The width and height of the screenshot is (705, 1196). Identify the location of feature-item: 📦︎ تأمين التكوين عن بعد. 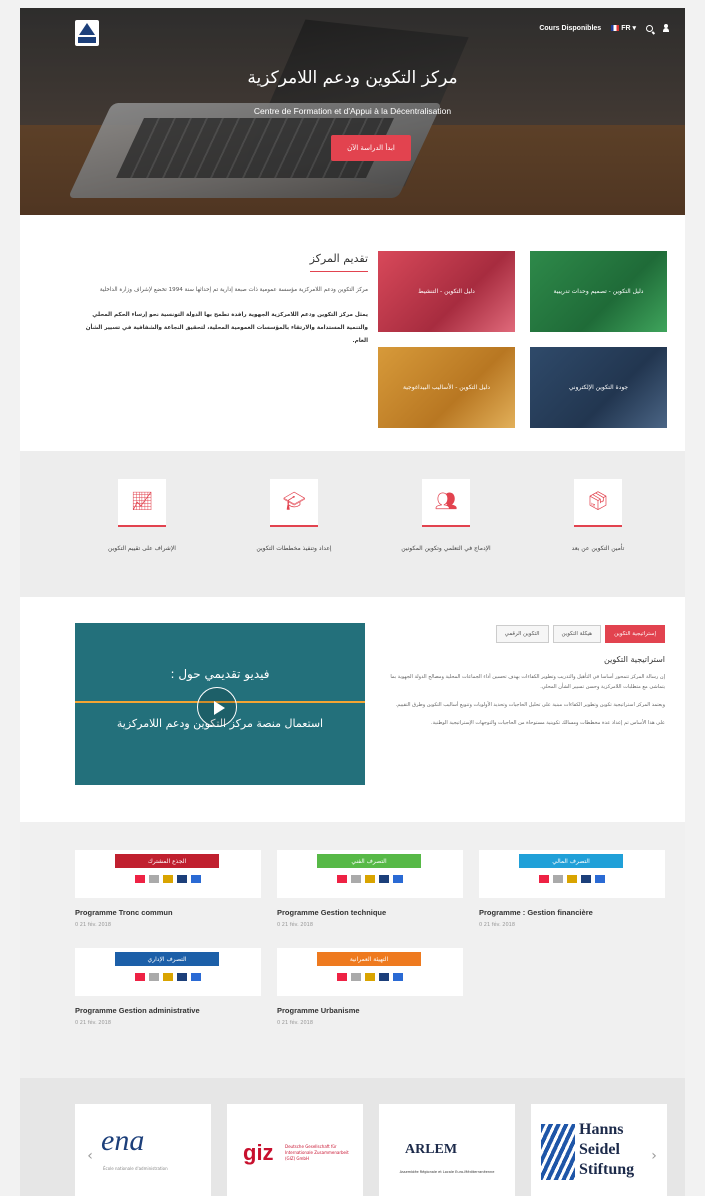
(598, 515).